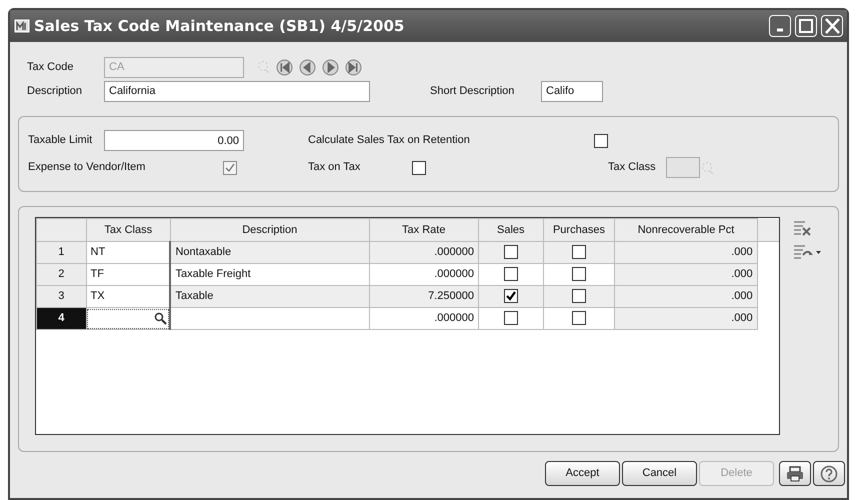  Describe the element at coordinates (330, 67) in the screenshot. I see `next-record-button` at that location.